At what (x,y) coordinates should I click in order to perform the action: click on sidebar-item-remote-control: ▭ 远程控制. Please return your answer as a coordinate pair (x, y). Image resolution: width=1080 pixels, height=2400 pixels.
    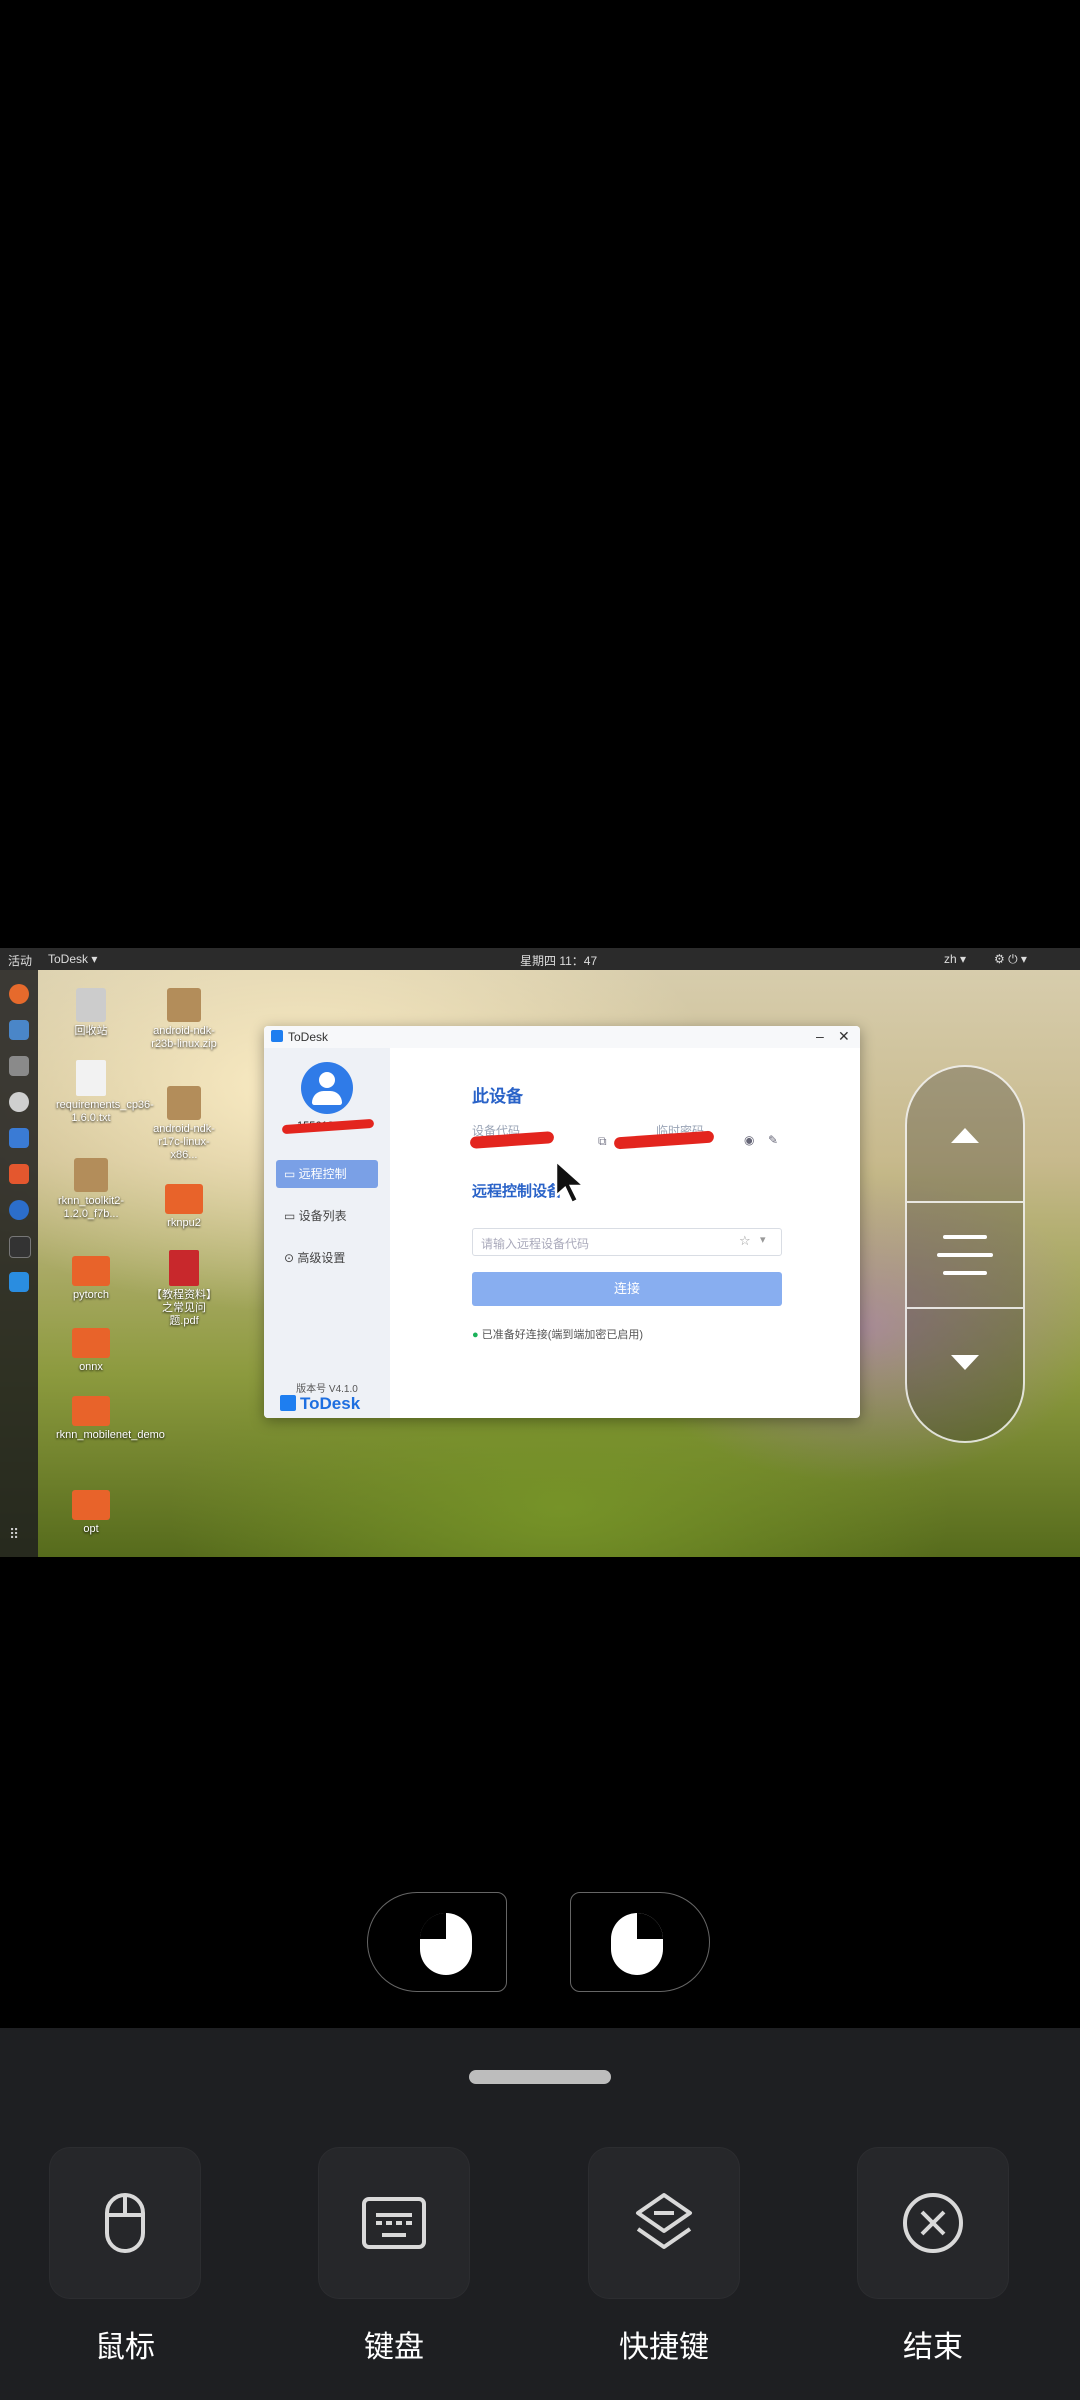
    Looking at the image, I should click on (327, 1174).